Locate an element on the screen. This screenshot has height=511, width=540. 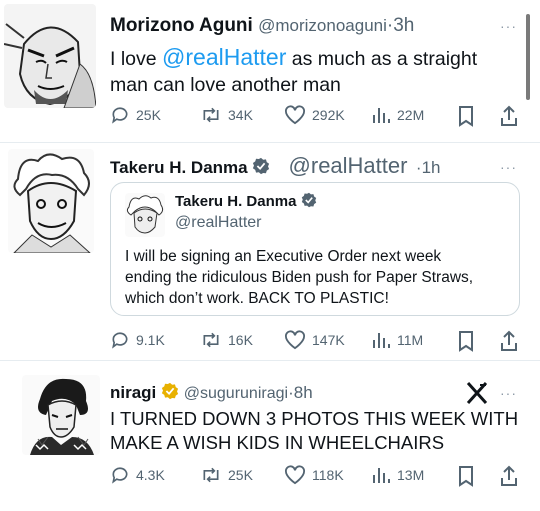
x-logo-icon is located at coordinates (477, 395).